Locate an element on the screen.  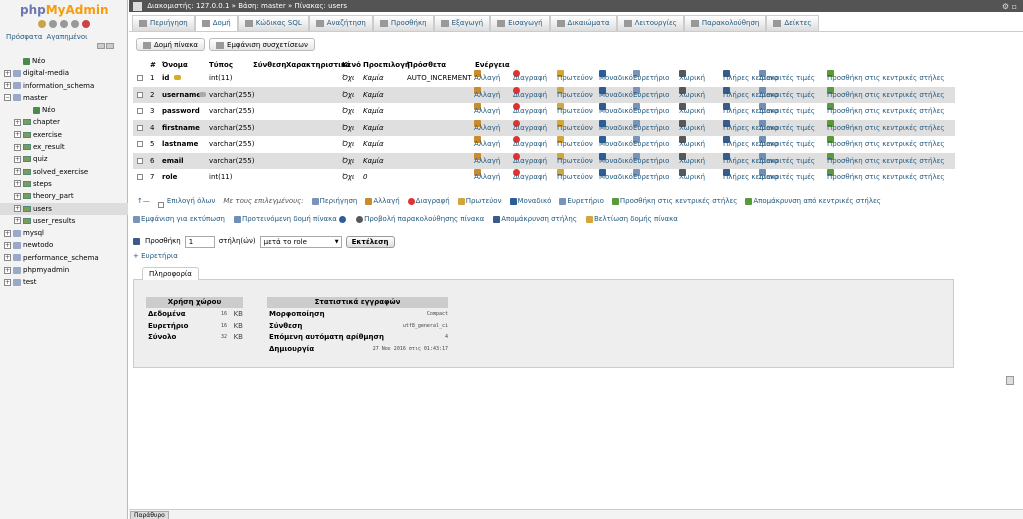
tab-3: Αναζήτηση is located at coordinates (340, 23).